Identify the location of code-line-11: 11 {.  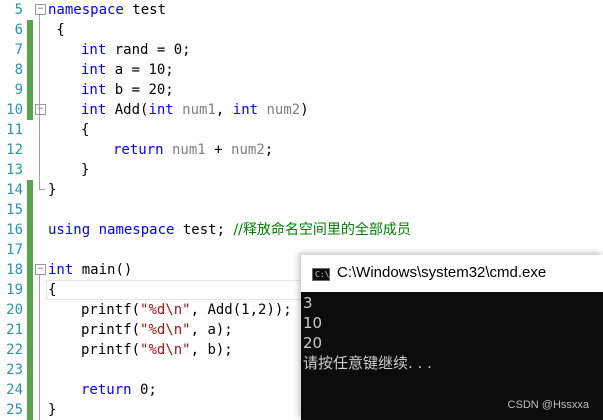
(301, 130).